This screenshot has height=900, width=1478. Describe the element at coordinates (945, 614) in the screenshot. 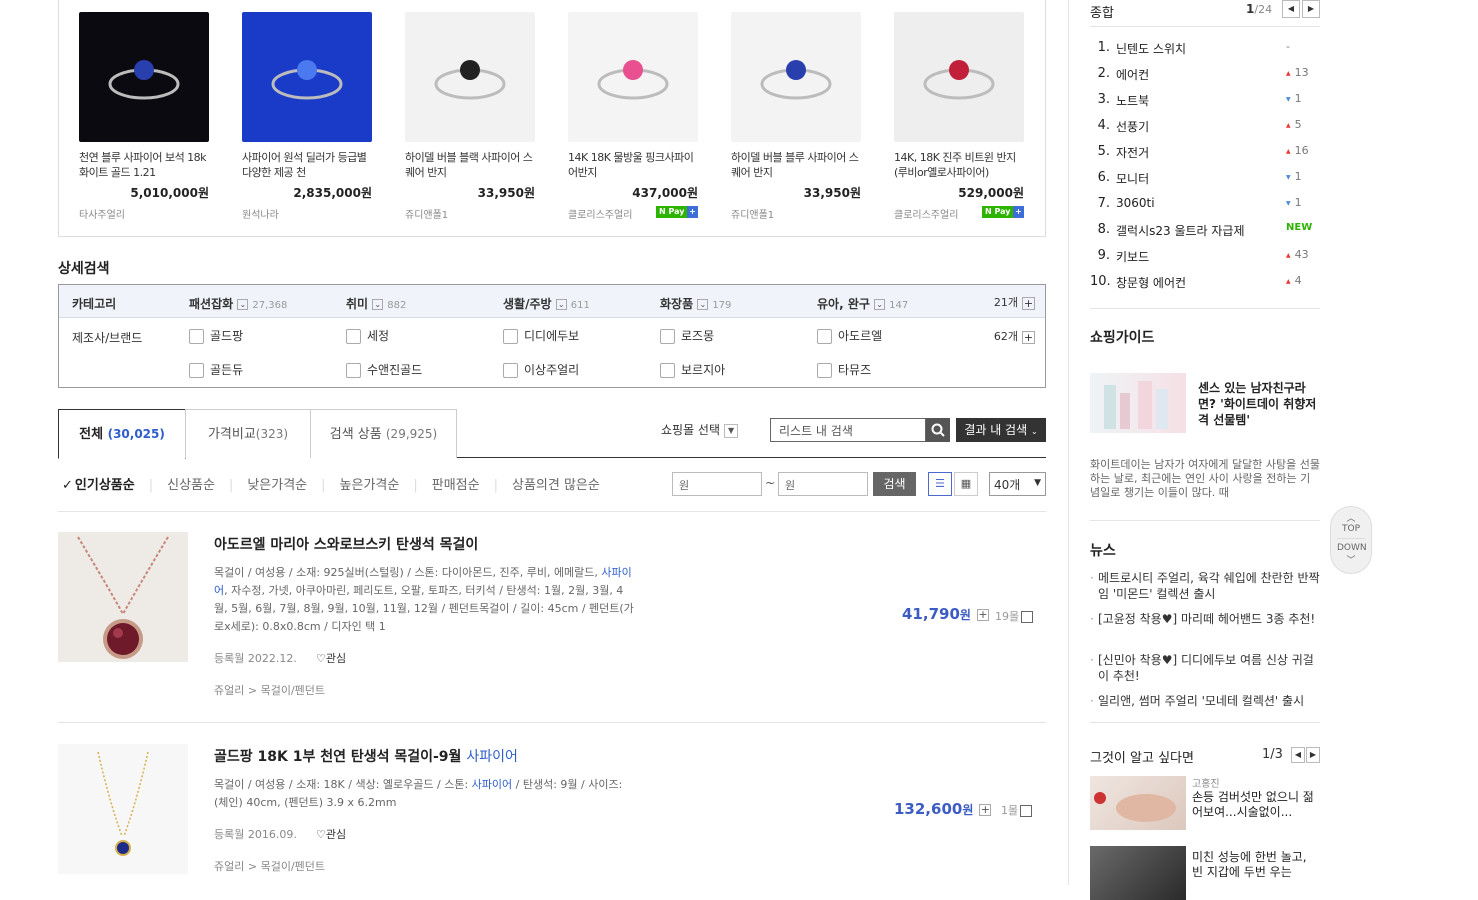

I see `product-price: 41,790원 +` at that location.